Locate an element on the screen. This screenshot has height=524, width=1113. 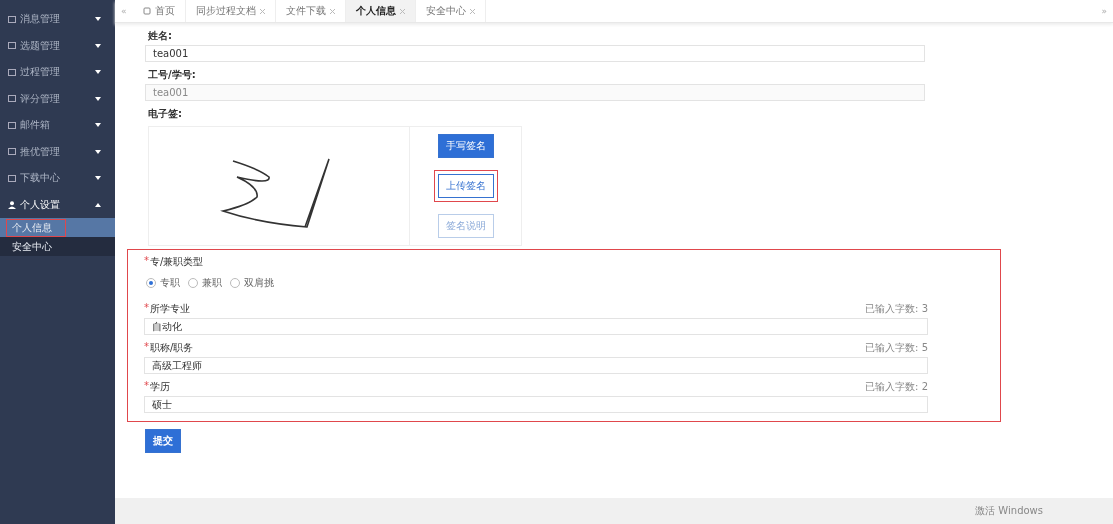
sidebar-item-label: 下载中心 is located at coordinates (40, 178).